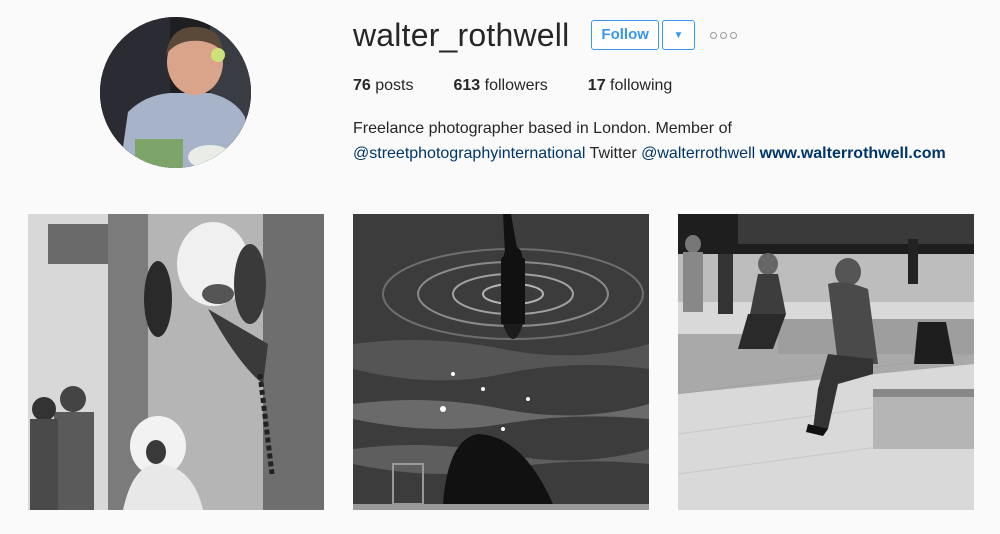 This screenshot has height=534, width=1000. I want to click on title-row: walter_rothwell Follow ▼, so click(666, 35).